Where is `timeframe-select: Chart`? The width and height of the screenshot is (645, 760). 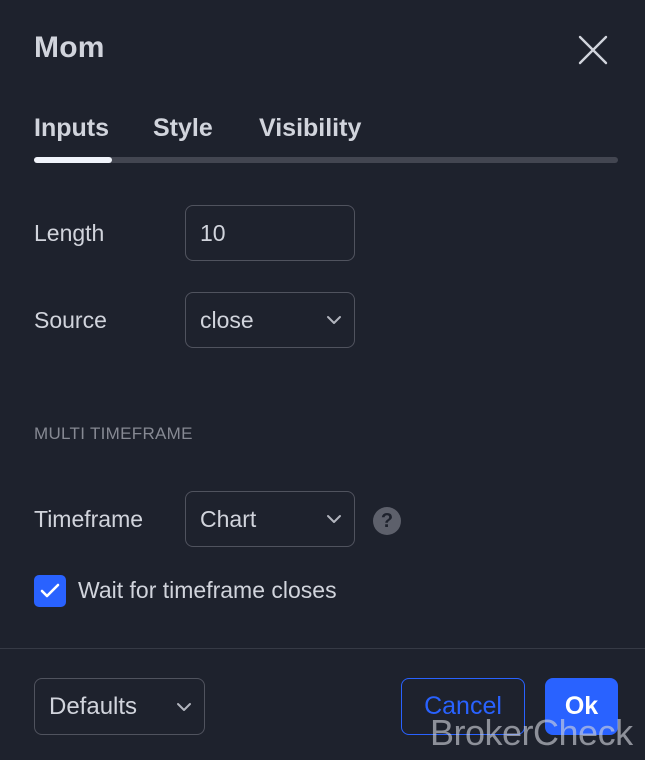
timeframe-select: Chart is located at coordinates (270, 519).